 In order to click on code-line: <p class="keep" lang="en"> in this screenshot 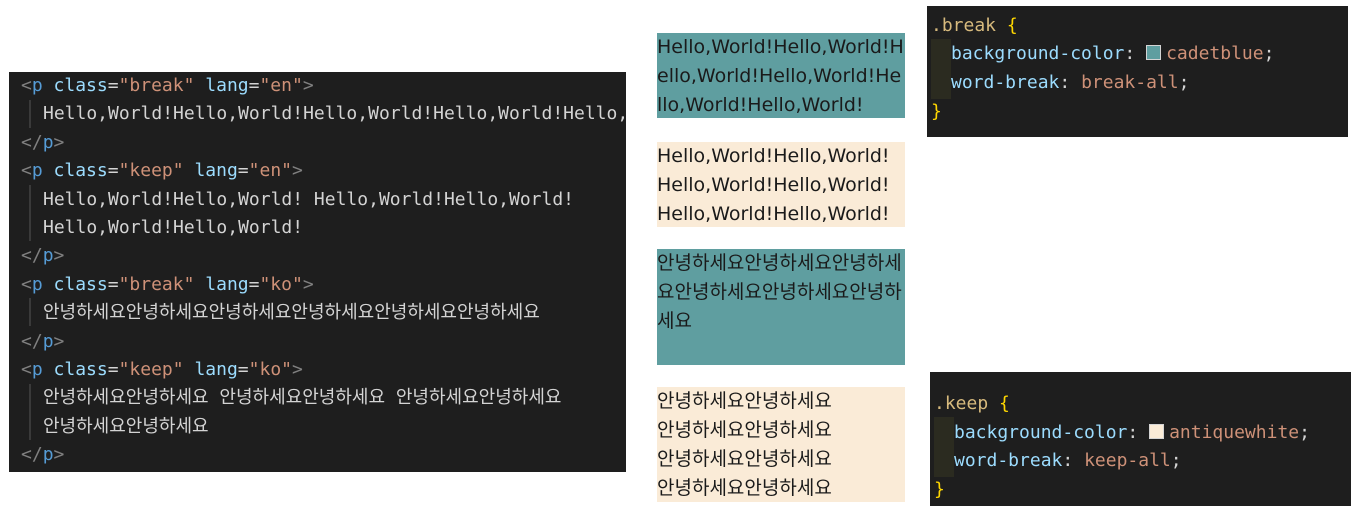, I will do `click(162, 171)`.